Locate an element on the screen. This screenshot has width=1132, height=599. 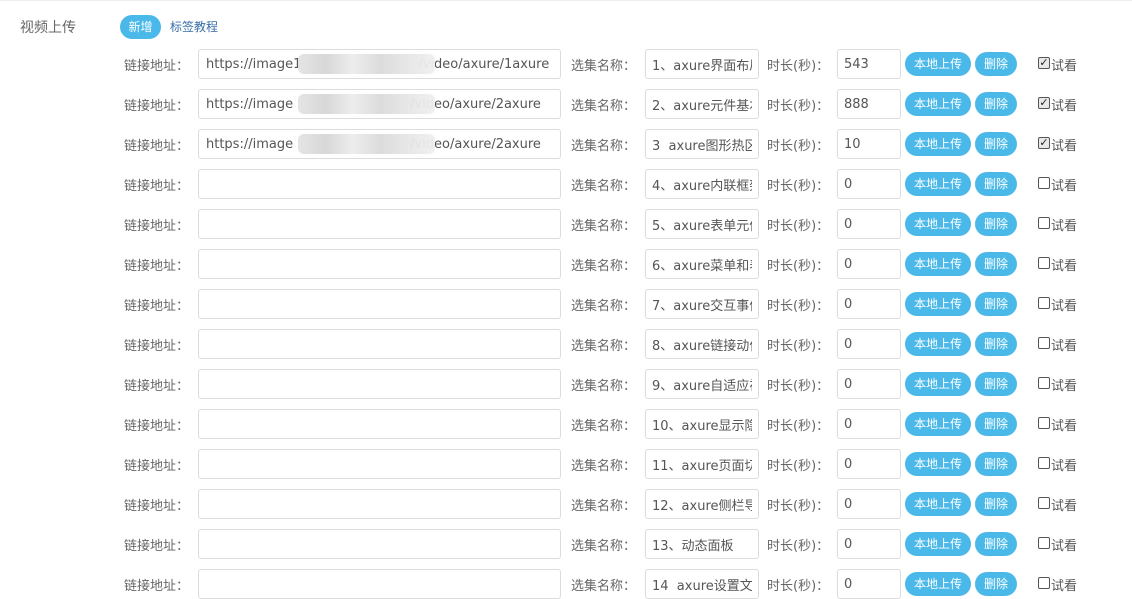
check-icon: ✓ is located at coordinates (1044, 62).